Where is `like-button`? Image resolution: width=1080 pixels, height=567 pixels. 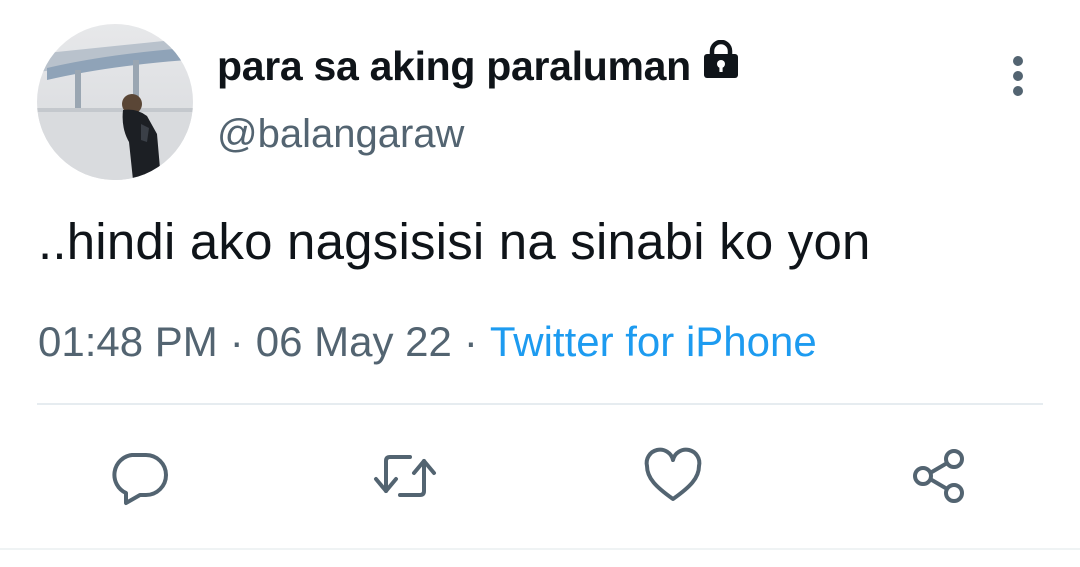
like-button is located at coordinates (673, 476).